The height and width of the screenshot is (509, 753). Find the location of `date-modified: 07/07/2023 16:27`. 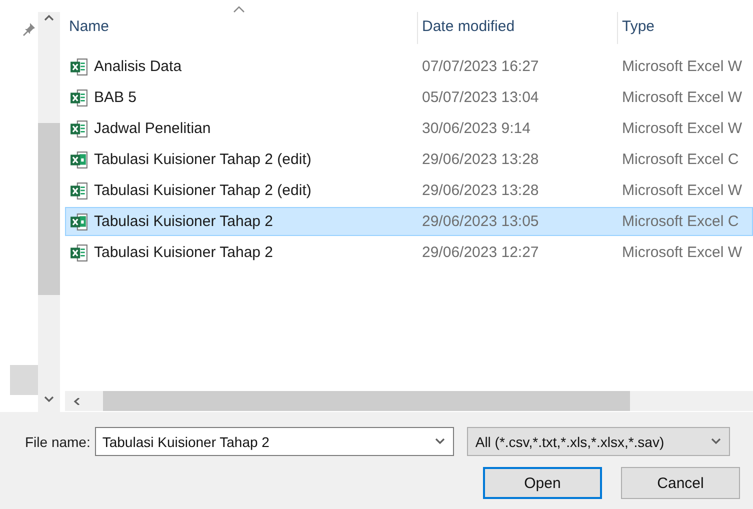

date-modified: 07/07/2023 16:27 is located at coordinates (480, 66).